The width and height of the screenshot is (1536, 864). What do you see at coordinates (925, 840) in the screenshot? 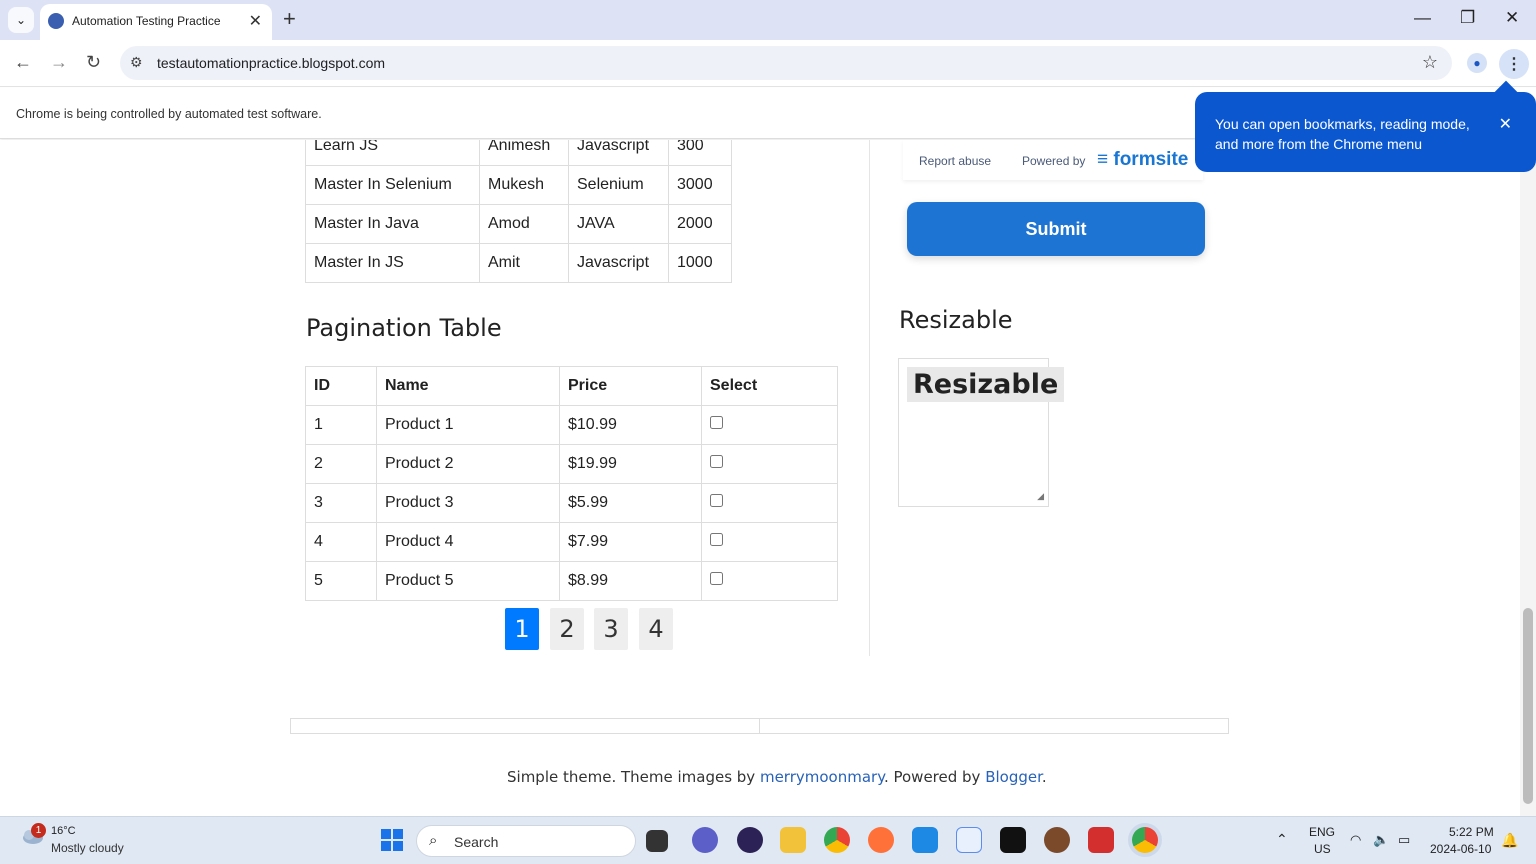
I see `vscode-icon` at bounding box center [925, 840].